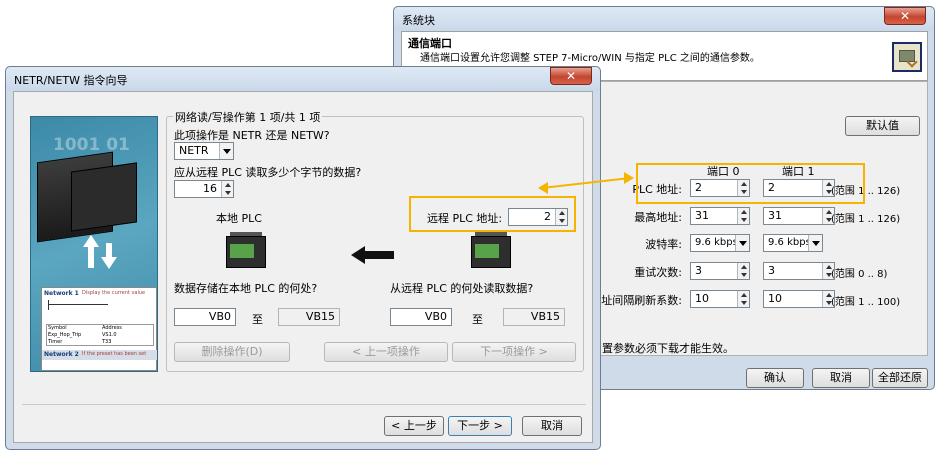  Describe the element at coordinates (629, 178) in the screenshot. I see `arrow-head-right` at that location.